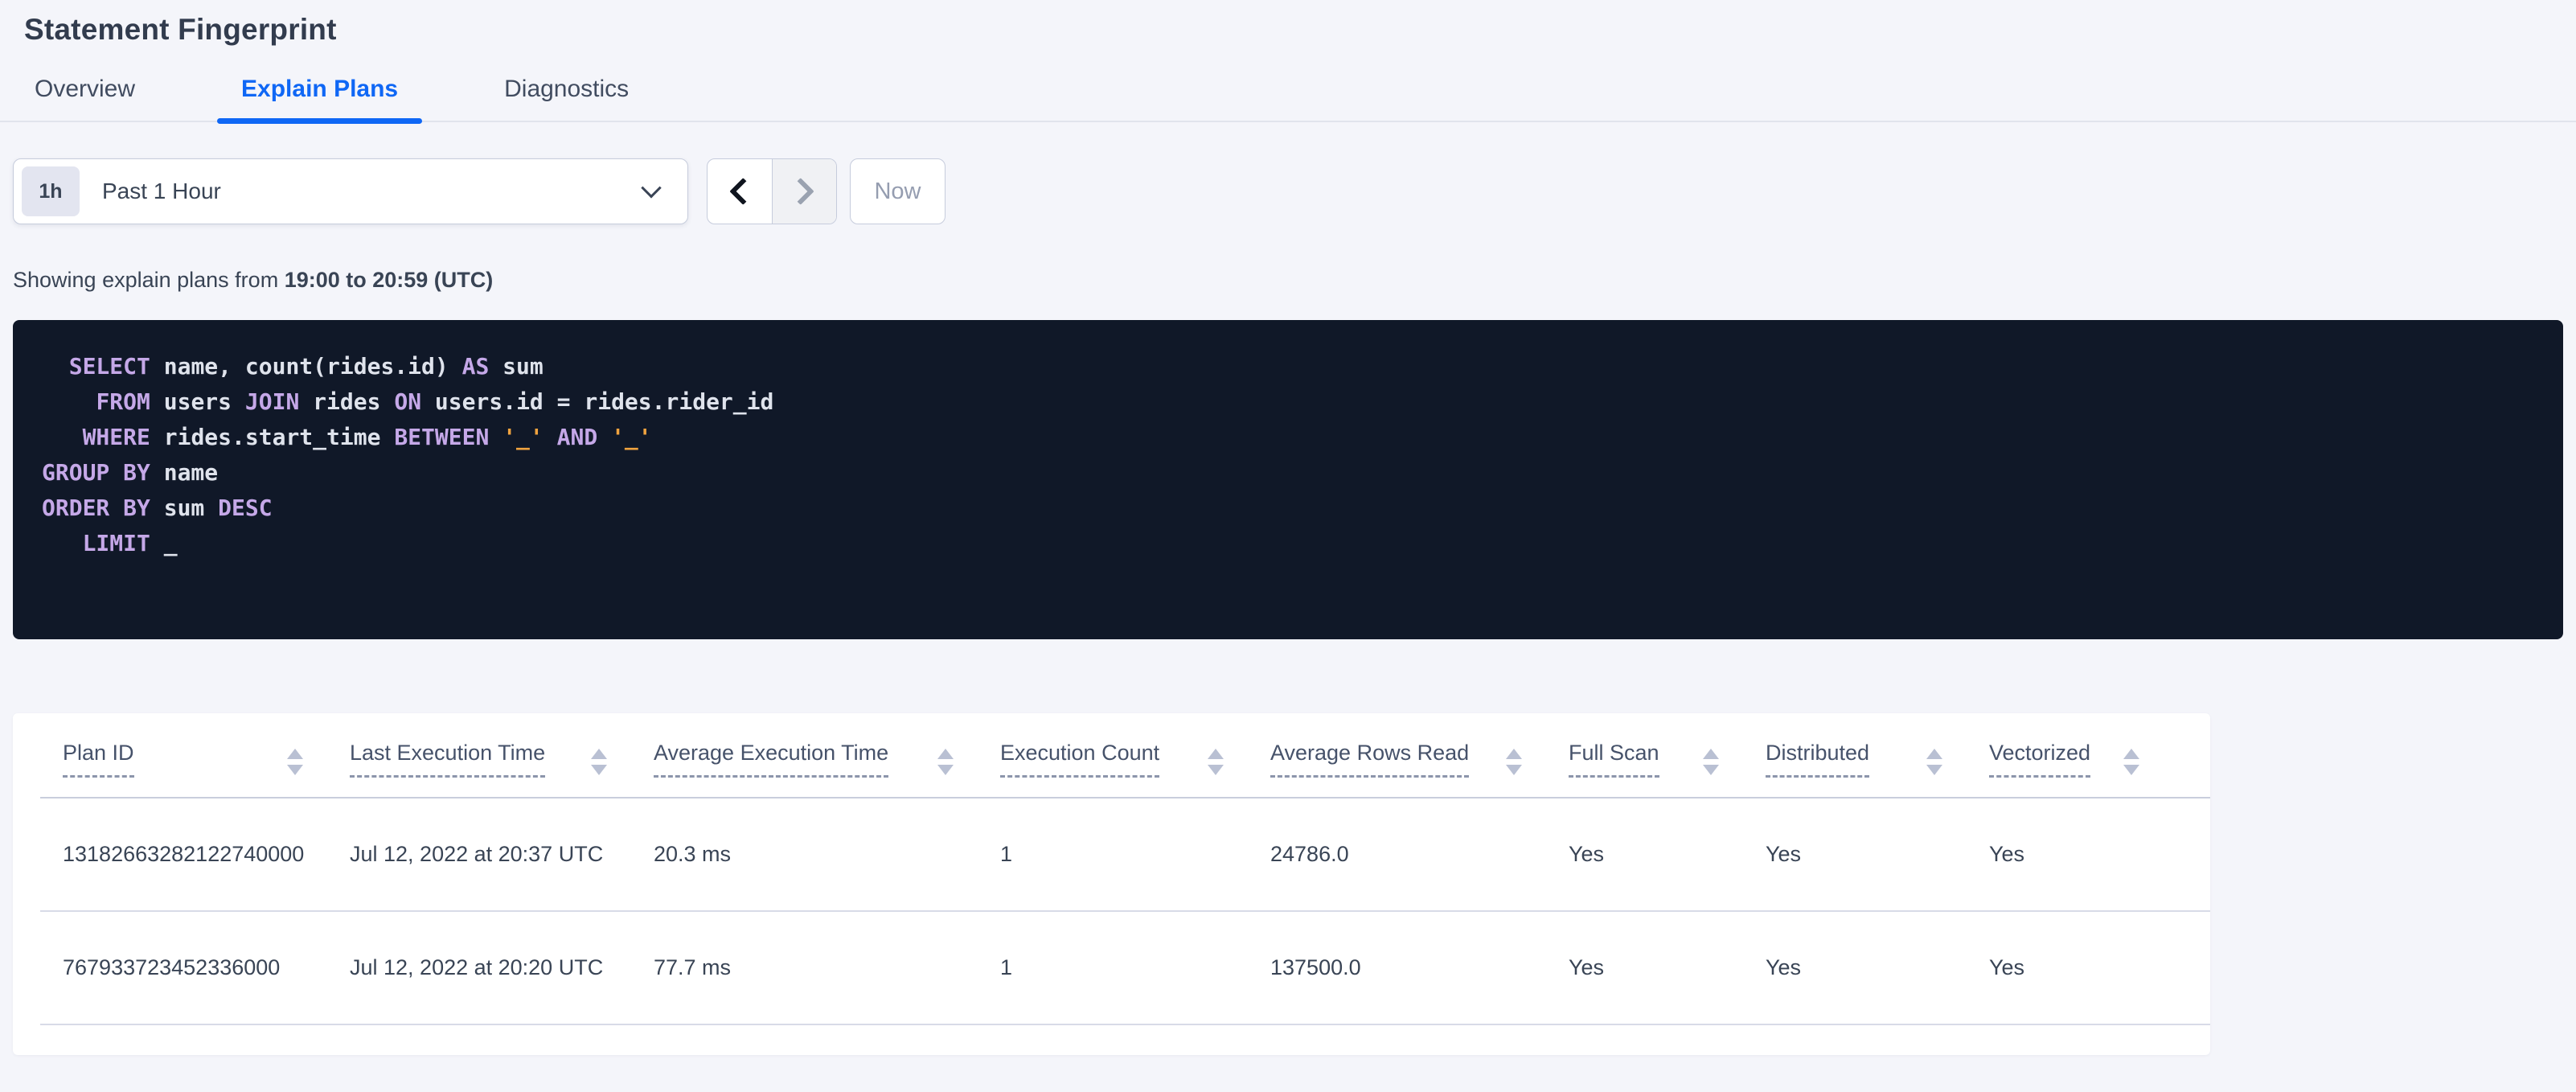  Describe the element at coordinates (130, 543) in the screenshot. I see `sql-line: LIMIT _` at that location.